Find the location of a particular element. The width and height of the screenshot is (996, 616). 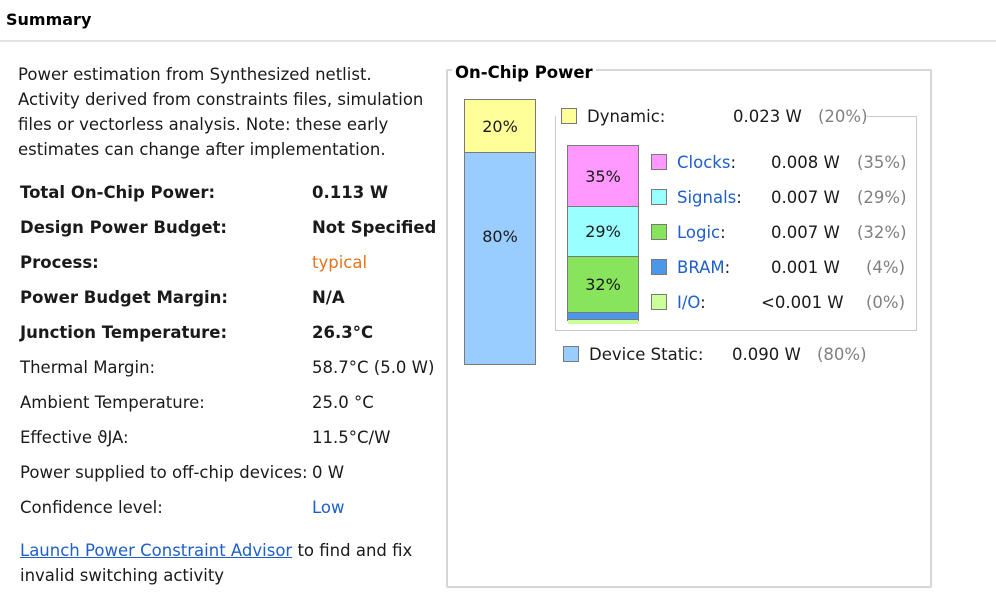

bram-value: 0.001 W is located at coordinates (805, 267).